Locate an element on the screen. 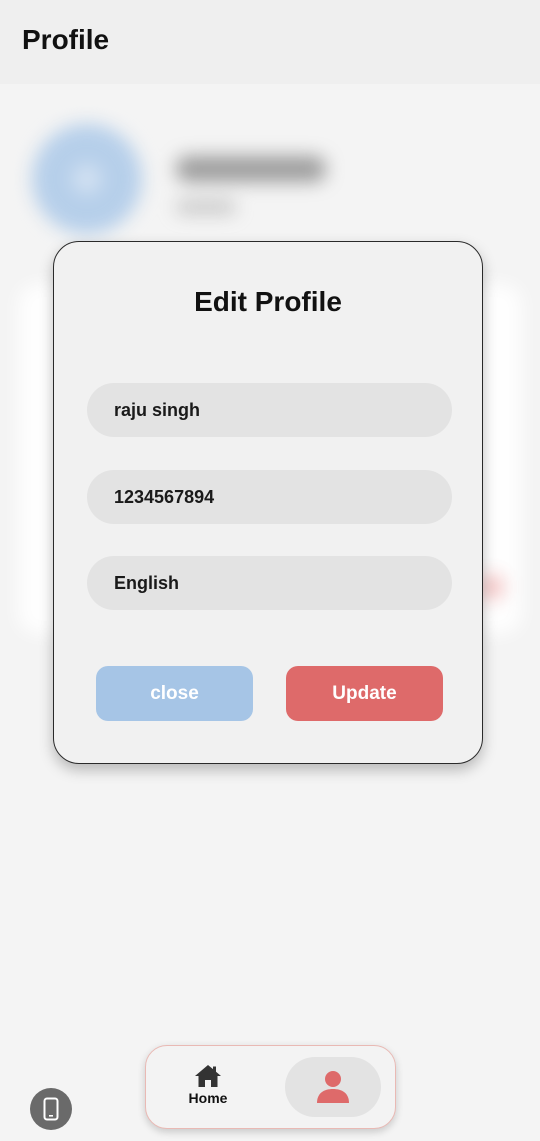 The height and width of the screenshot is (1141, 540). nav-item-profile is located at coordinates (333, 1087).